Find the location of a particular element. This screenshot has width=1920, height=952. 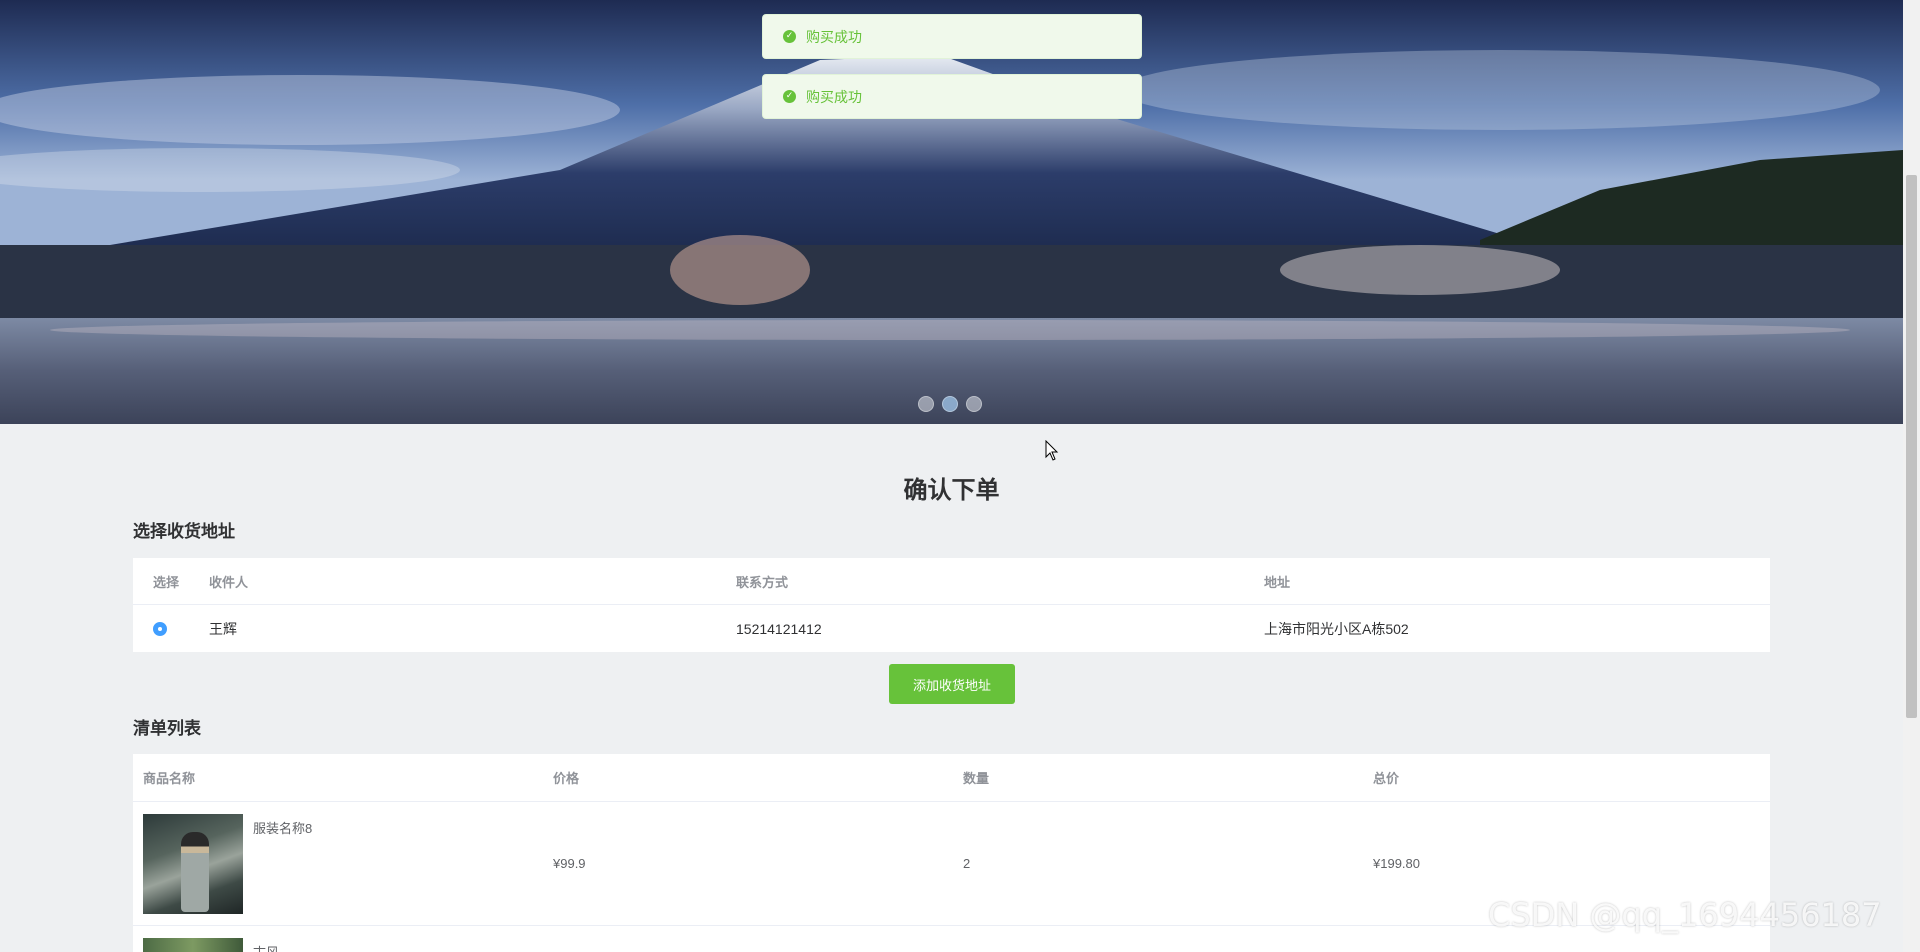

carousel-indicators is located at coordinates (950, 404).